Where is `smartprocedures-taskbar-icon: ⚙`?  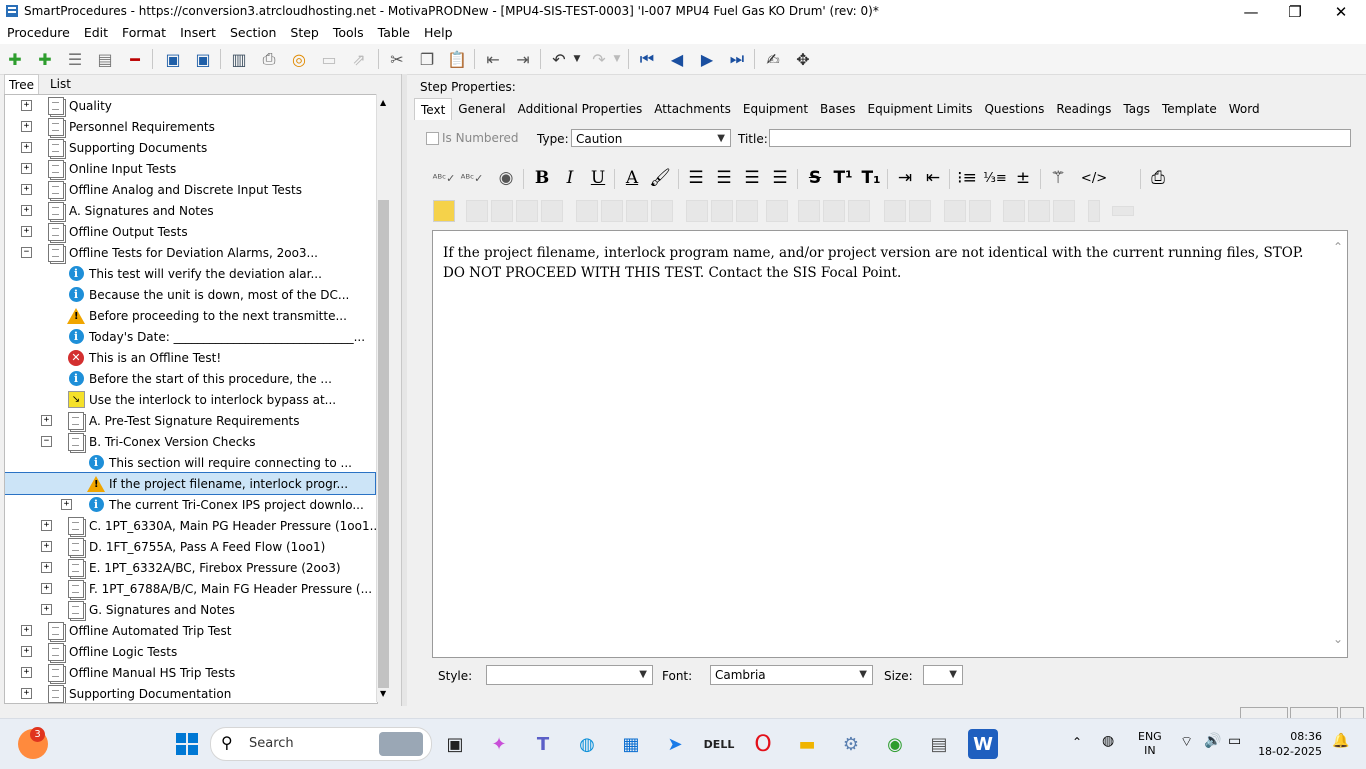 smartprocedures-taskbar-icon: ⚙ is located at coordinates (851, 744).